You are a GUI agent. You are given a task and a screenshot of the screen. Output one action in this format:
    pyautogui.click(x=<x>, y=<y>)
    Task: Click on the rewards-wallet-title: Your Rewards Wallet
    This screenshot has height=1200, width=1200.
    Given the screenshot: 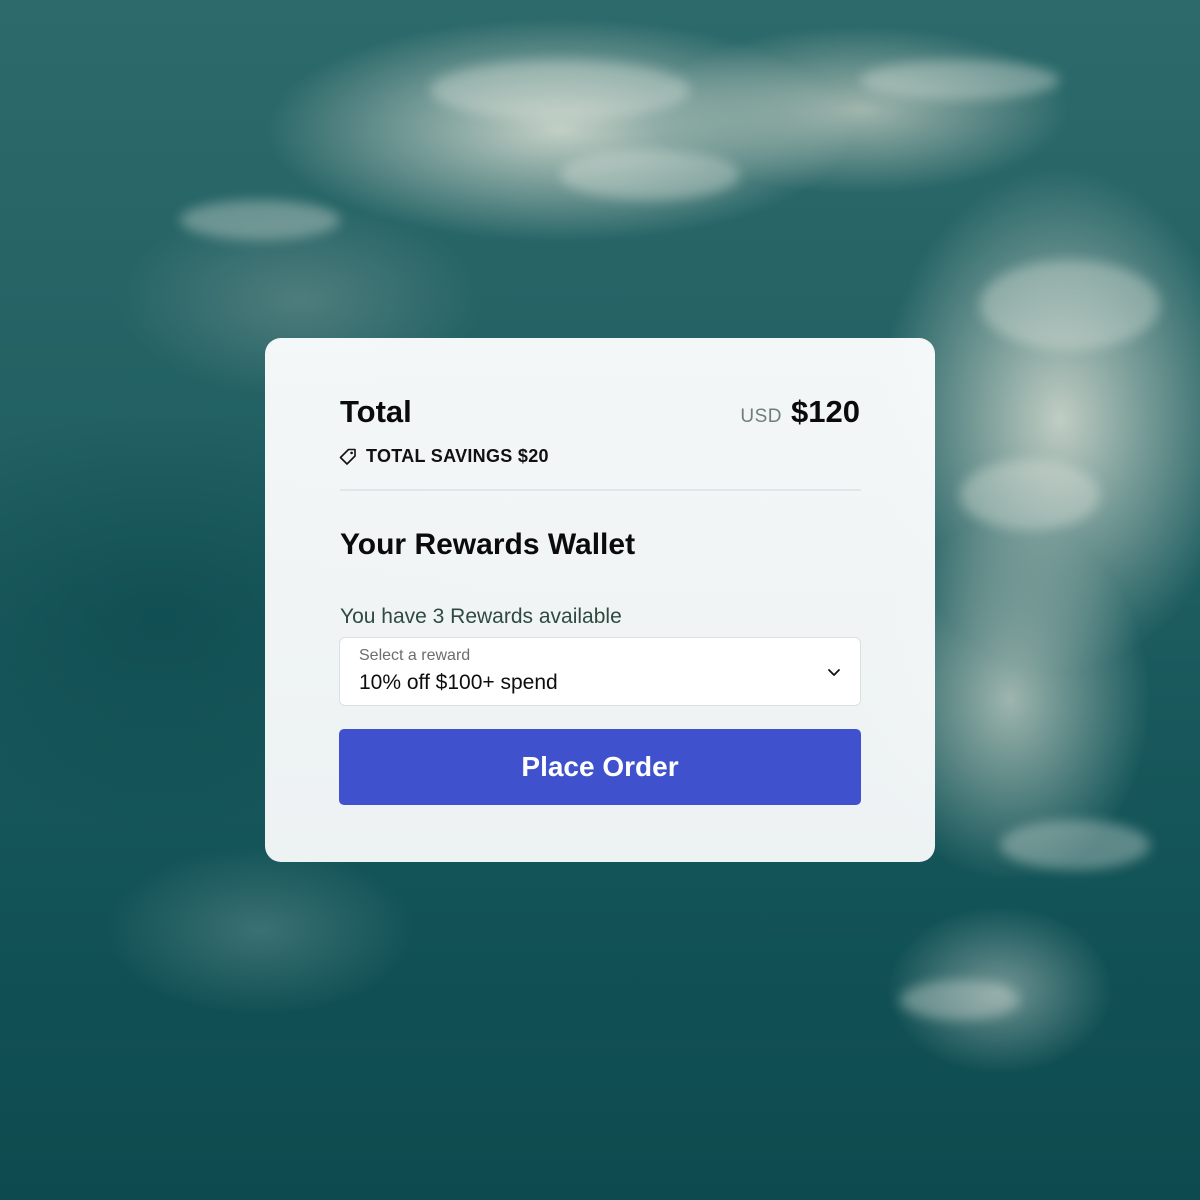 What is the action you would take?
    pyautogui.click(x=488, y=544)
    